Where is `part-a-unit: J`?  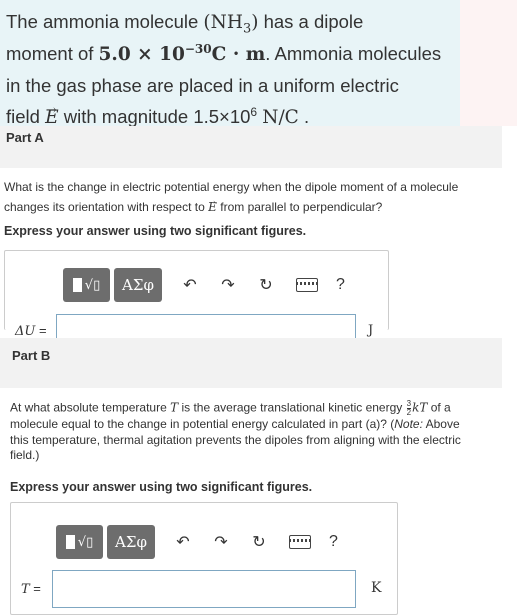
part-a-unit: J is located at coordinates (371, 330).